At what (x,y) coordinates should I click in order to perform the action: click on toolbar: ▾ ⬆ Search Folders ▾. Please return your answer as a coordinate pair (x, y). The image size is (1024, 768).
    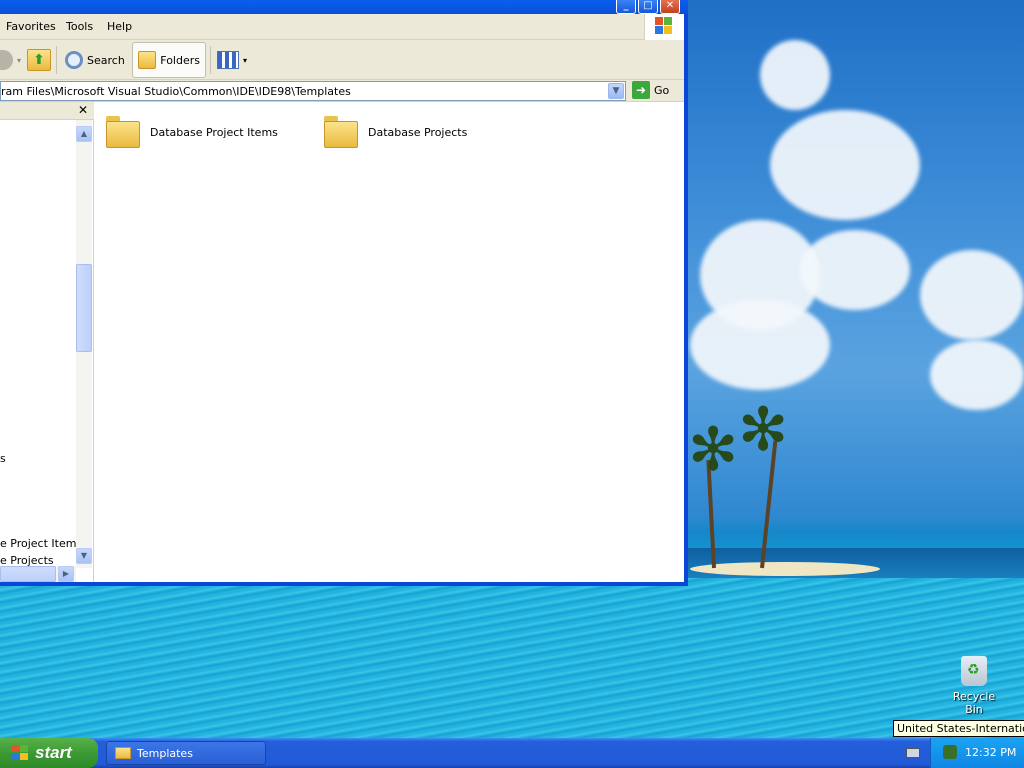
    Looking at the image, I should click on (342, 60).